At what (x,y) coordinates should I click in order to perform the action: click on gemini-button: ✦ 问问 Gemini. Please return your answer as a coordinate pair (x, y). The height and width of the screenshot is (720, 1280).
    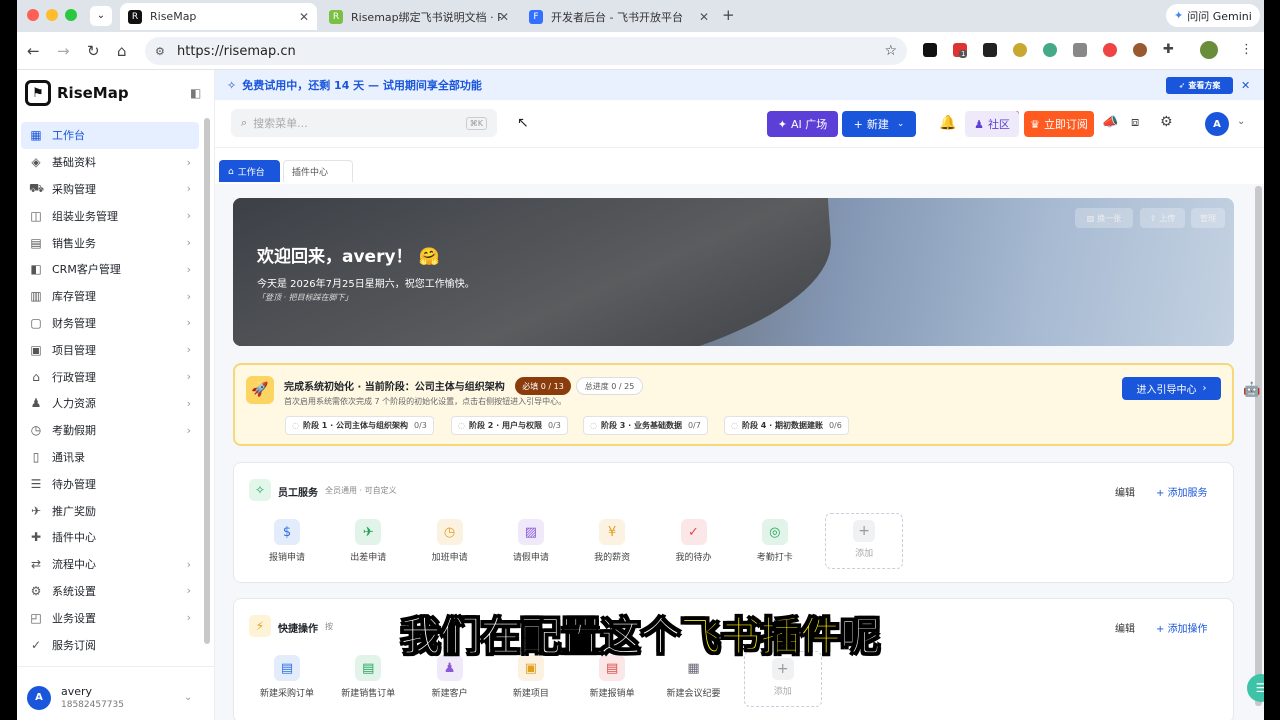
    Looking at the image, I should click on (1213, 15).